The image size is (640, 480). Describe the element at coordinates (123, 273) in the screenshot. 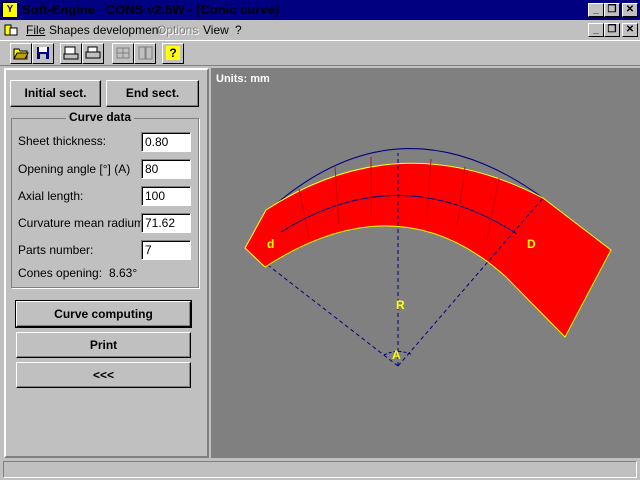

I see `cones-opening-value: 8.63°` at that location.